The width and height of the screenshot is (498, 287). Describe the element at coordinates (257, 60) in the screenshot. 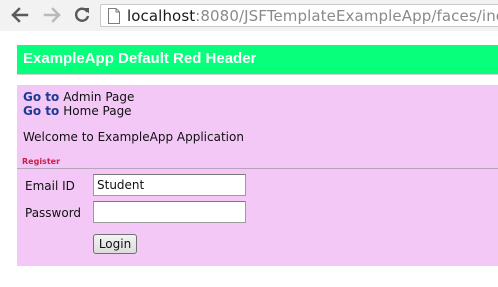

I see `page-header: ExampleApp Default Red Header` at that location.